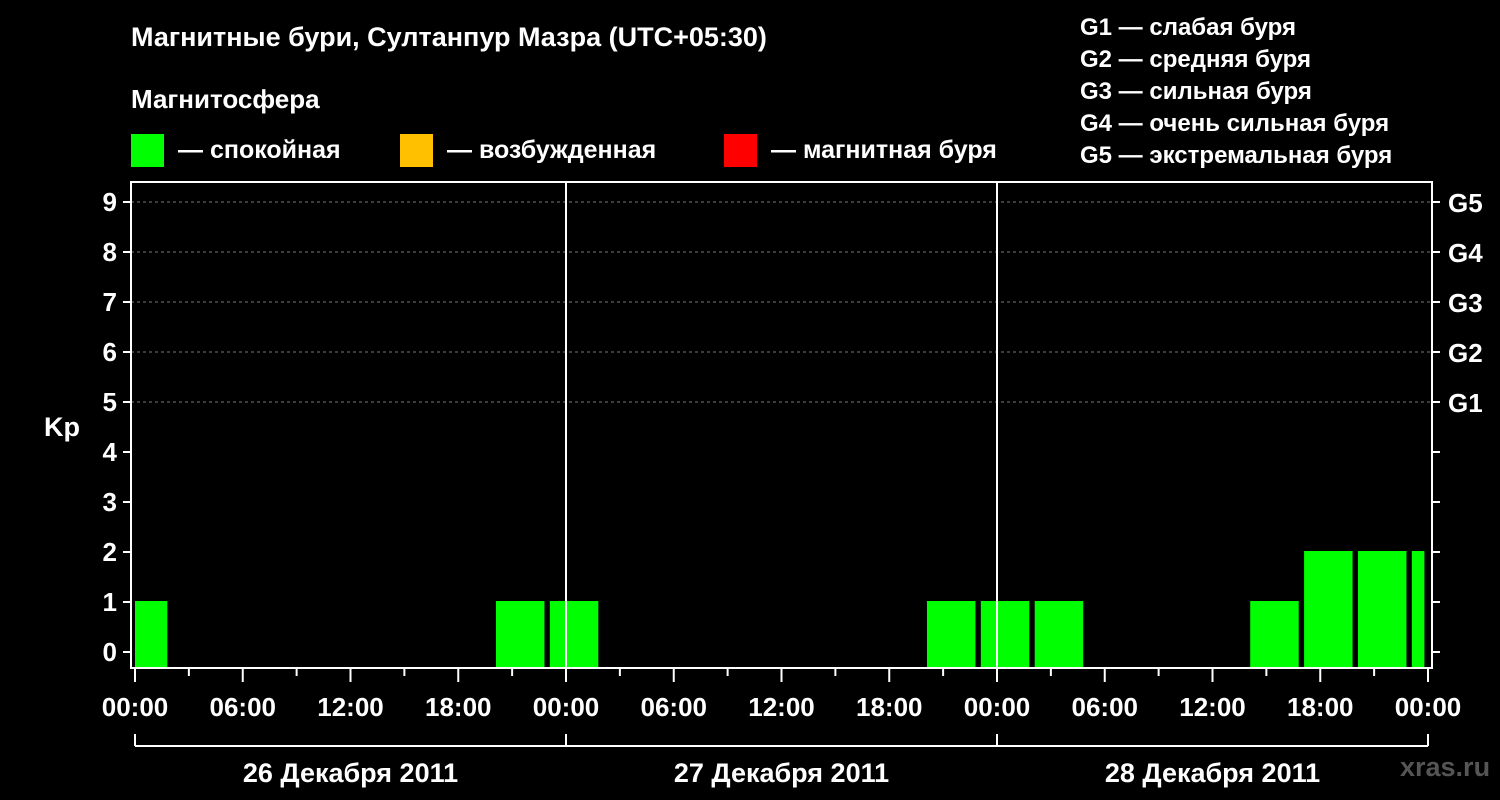  I want to click on g-scale-label: G5, so click(1465, 203).